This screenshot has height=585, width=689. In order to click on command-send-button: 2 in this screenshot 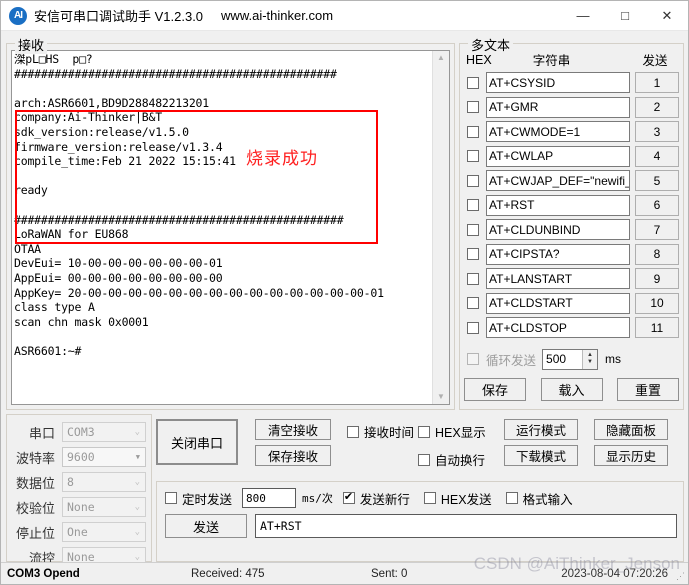, I will do `click(657, 107)`.